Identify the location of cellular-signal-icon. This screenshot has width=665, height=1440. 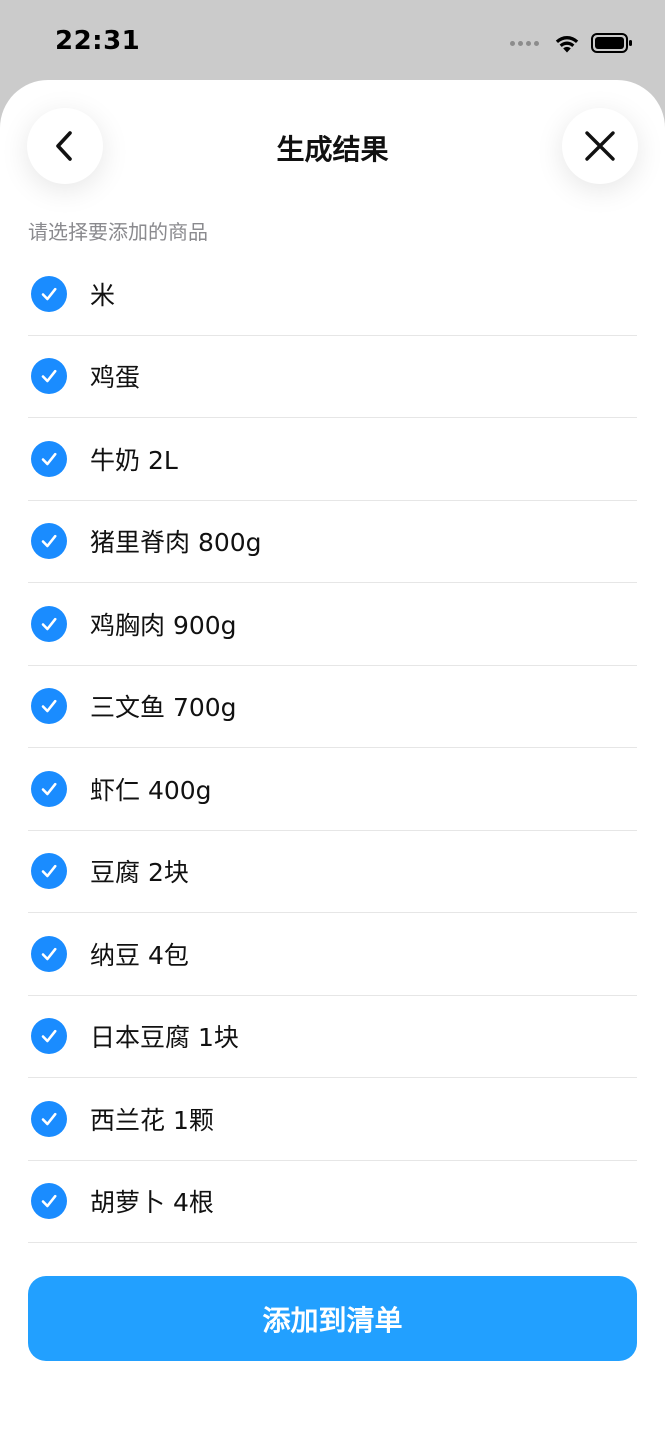
(524, 43).